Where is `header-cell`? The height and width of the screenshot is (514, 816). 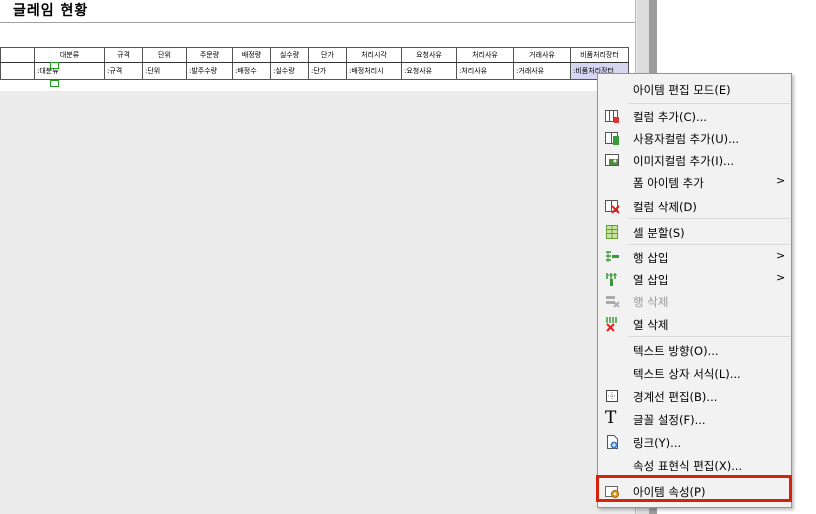 header-cell is located at coordinates (17, 55).